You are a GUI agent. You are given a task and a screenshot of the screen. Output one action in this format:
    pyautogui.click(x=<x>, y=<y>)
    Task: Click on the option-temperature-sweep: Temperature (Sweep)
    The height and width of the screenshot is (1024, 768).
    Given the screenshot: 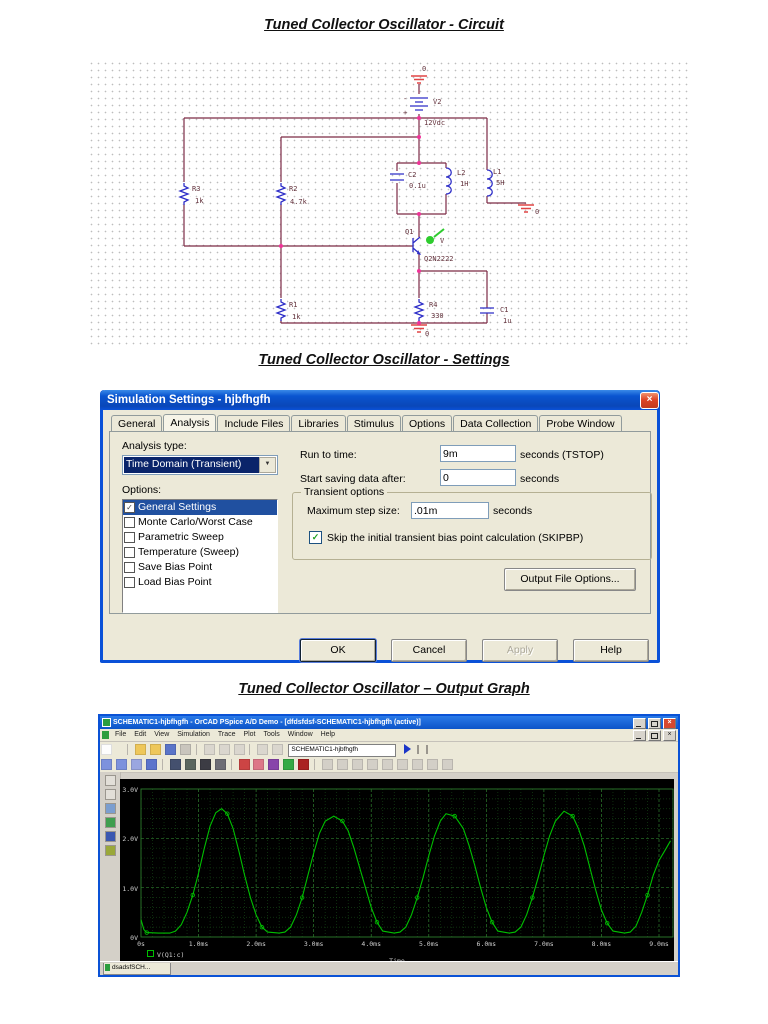 What is the action you would take?
    pyautogui.click(x=200, y=552)
    